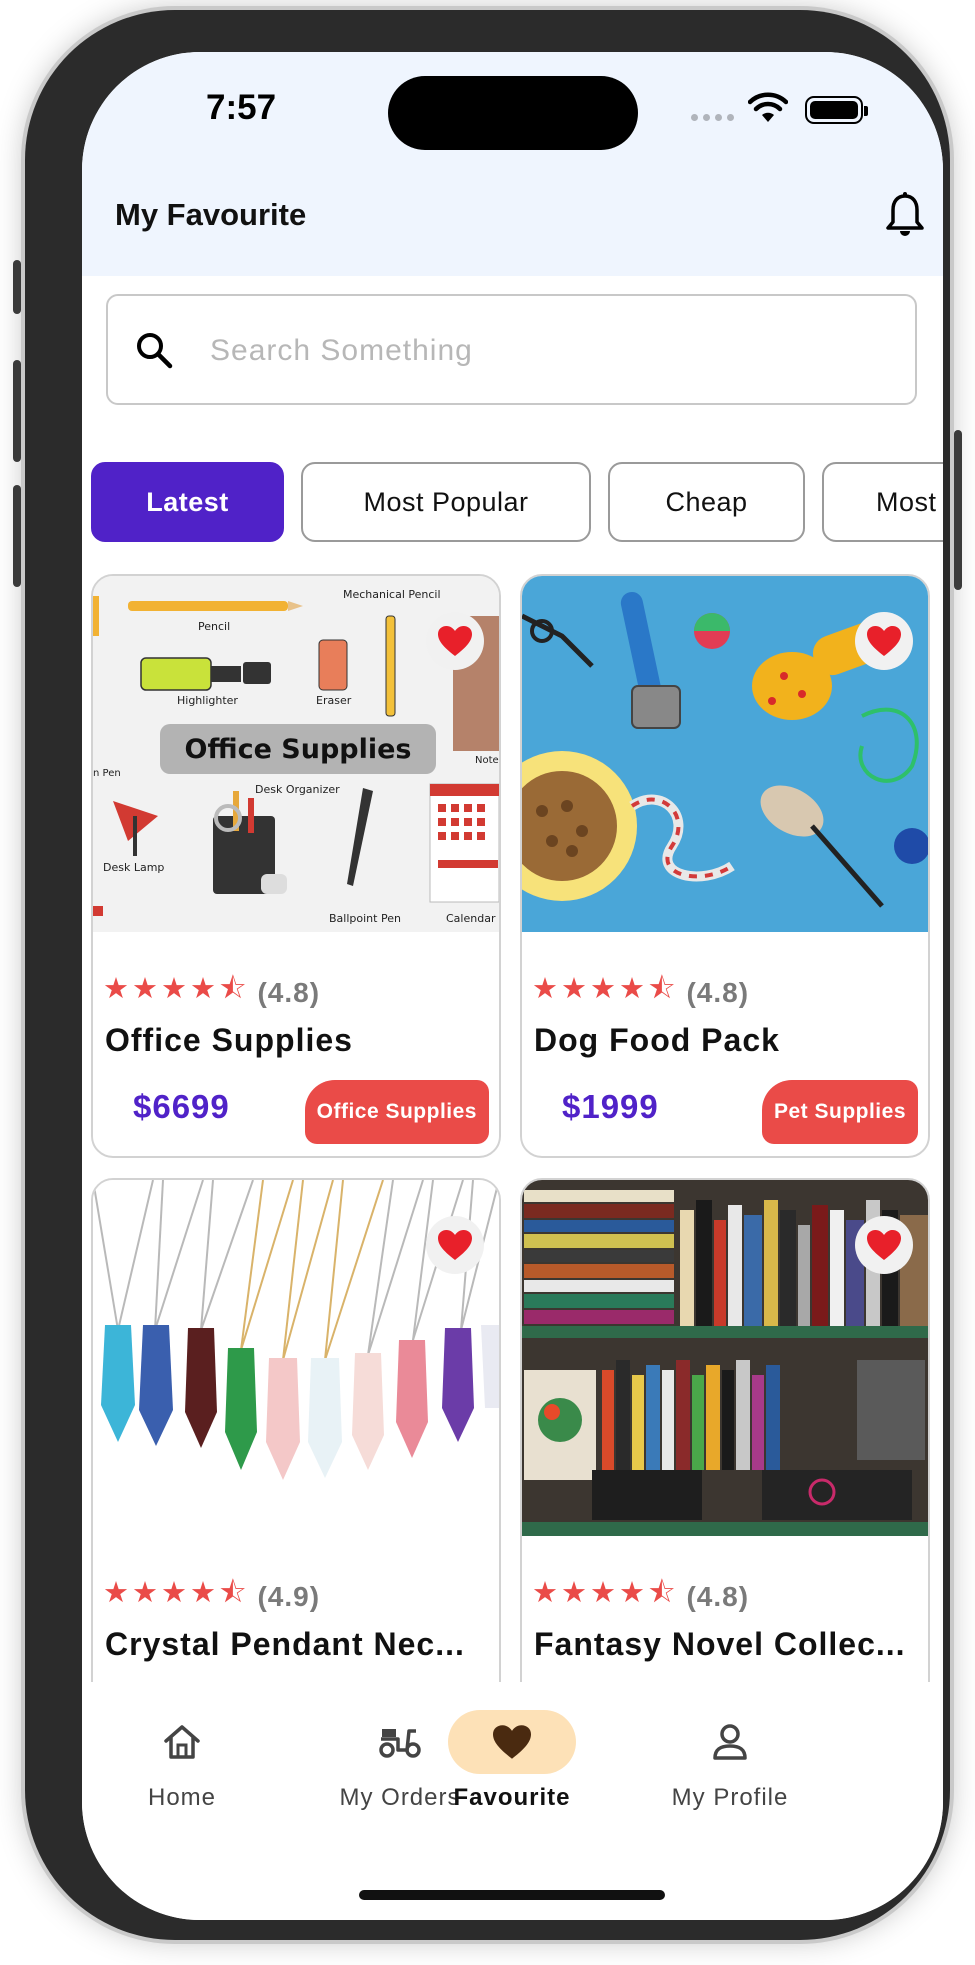 This screenshot has height=1965, width=975. I want to click on action-button, so click(17, 287).